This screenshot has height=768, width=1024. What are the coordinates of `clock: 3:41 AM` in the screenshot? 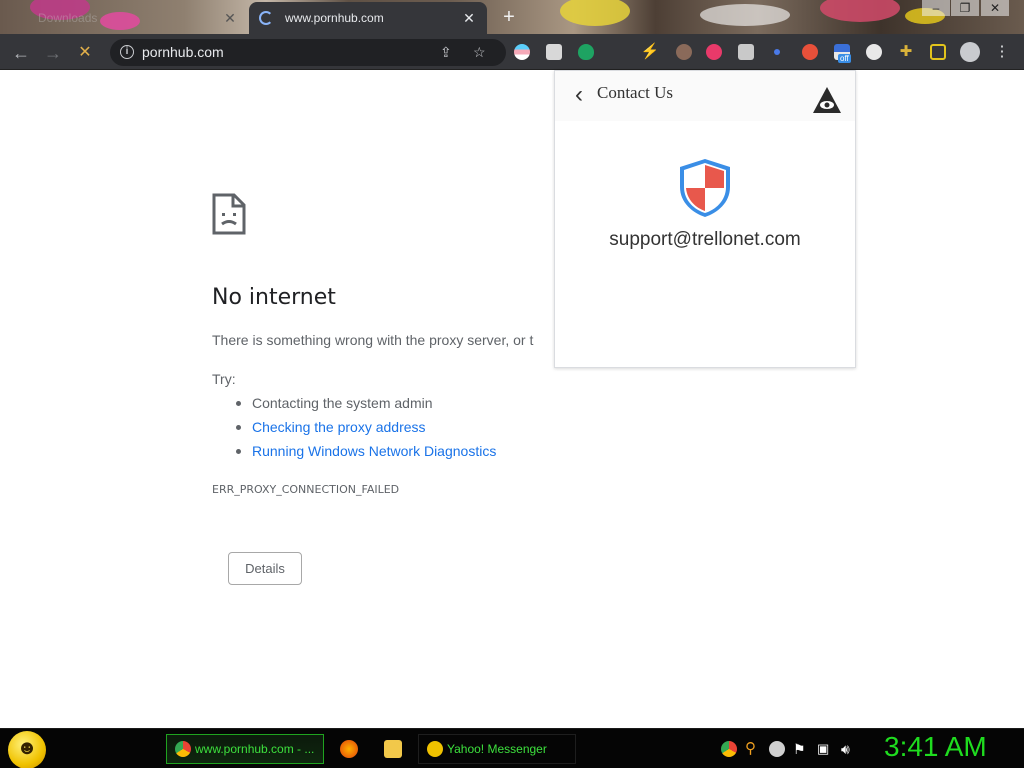 It's located at (935, 747).